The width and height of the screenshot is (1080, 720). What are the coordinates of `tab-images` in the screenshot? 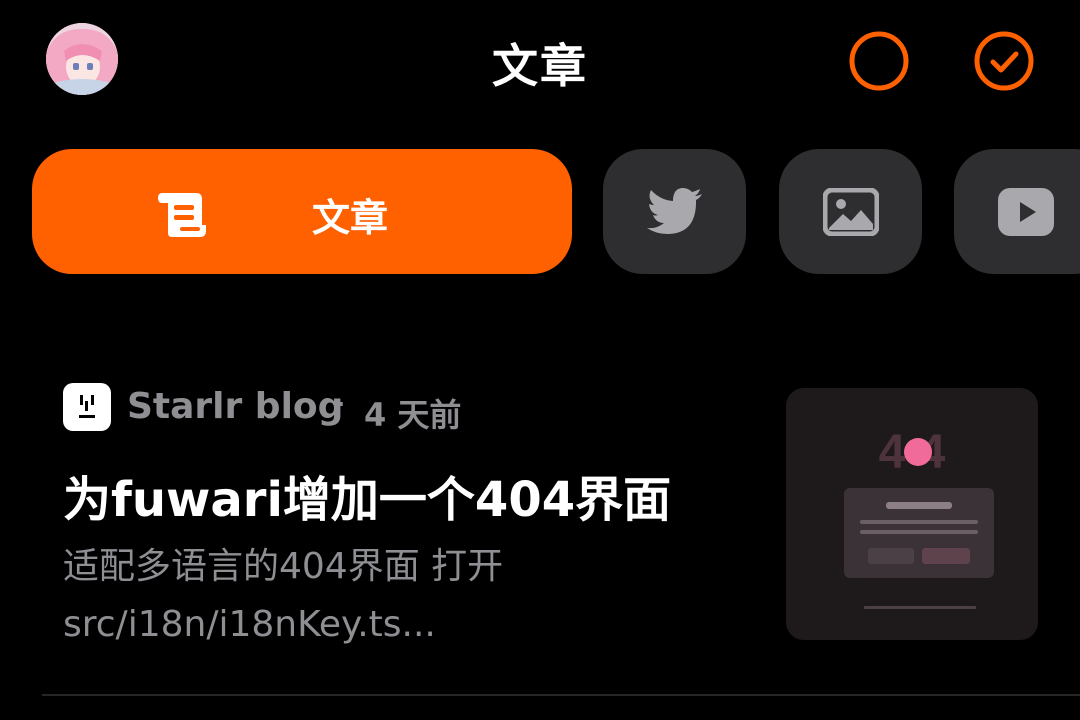 It's located at (850, 211).